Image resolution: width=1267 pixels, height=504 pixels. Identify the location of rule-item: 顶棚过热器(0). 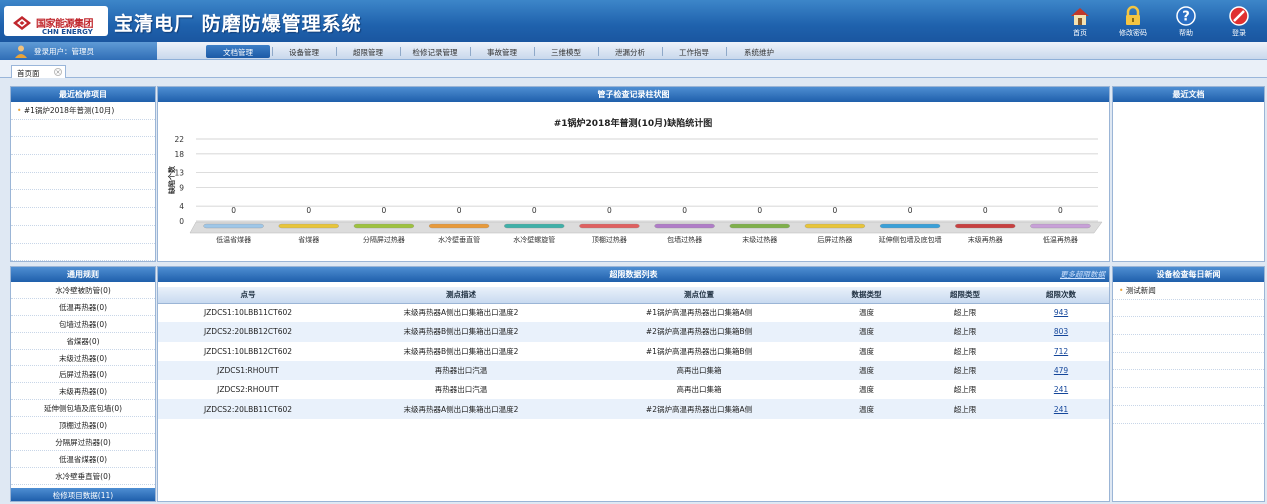
(83, 426).